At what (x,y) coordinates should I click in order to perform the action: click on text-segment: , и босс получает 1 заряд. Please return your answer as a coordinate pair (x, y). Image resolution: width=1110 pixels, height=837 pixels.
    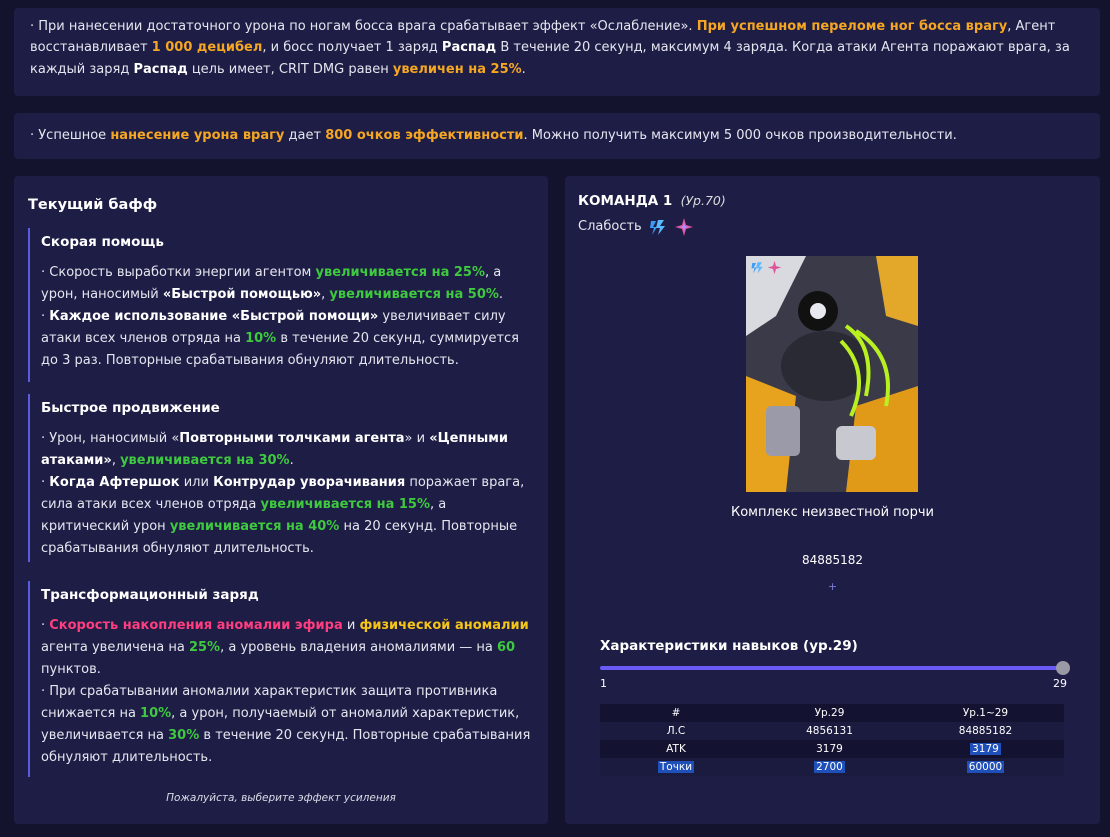
    Looking at the image, I should click on (352, 48).